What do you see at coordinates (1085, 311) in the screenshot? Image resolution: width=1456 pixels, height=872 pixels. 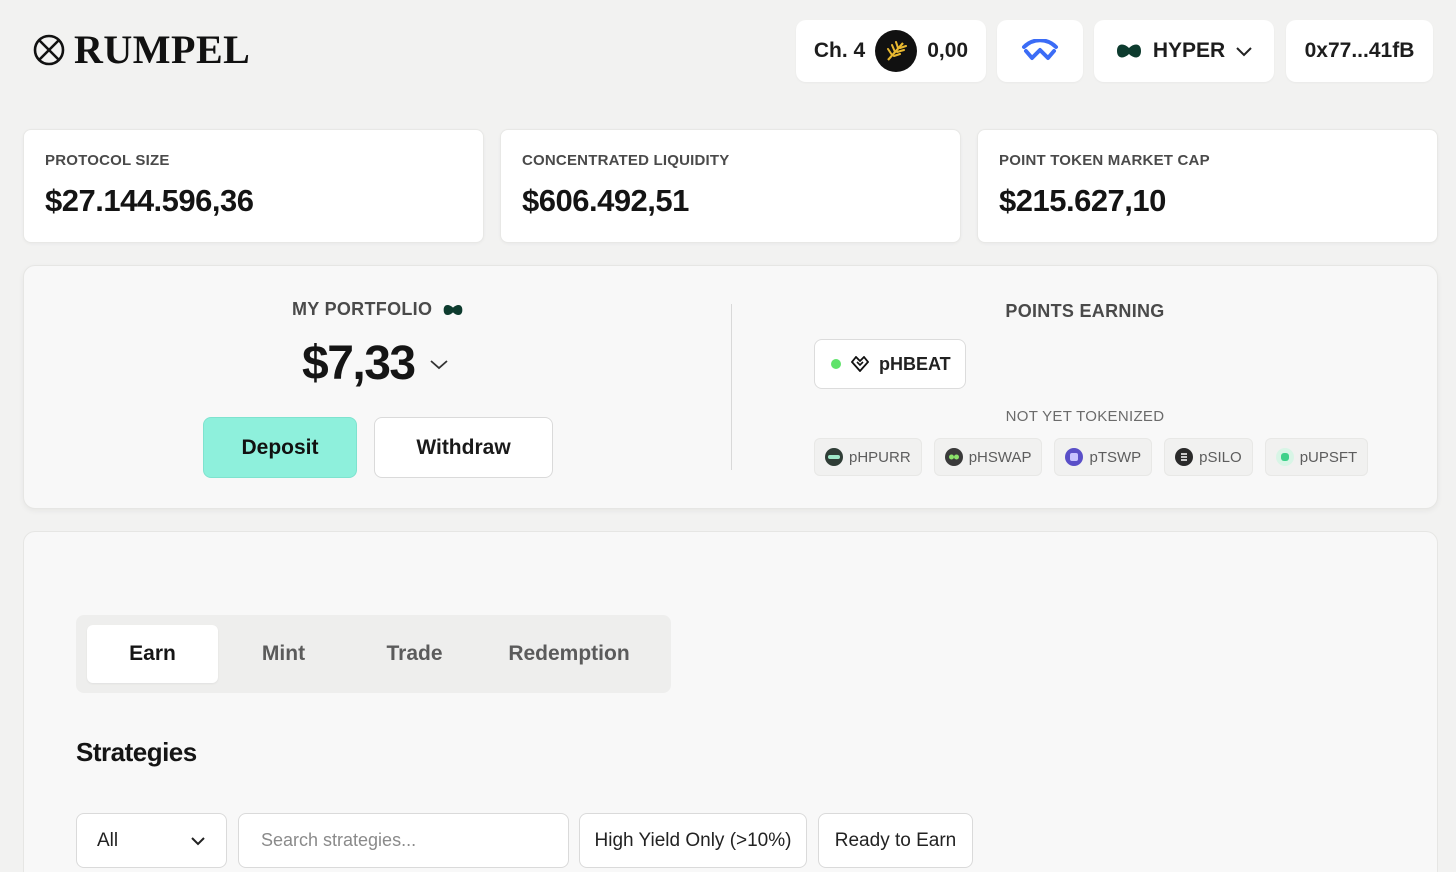 I see `points-earning-label: POINTS EARNING` at bounding box center [1085, 311].